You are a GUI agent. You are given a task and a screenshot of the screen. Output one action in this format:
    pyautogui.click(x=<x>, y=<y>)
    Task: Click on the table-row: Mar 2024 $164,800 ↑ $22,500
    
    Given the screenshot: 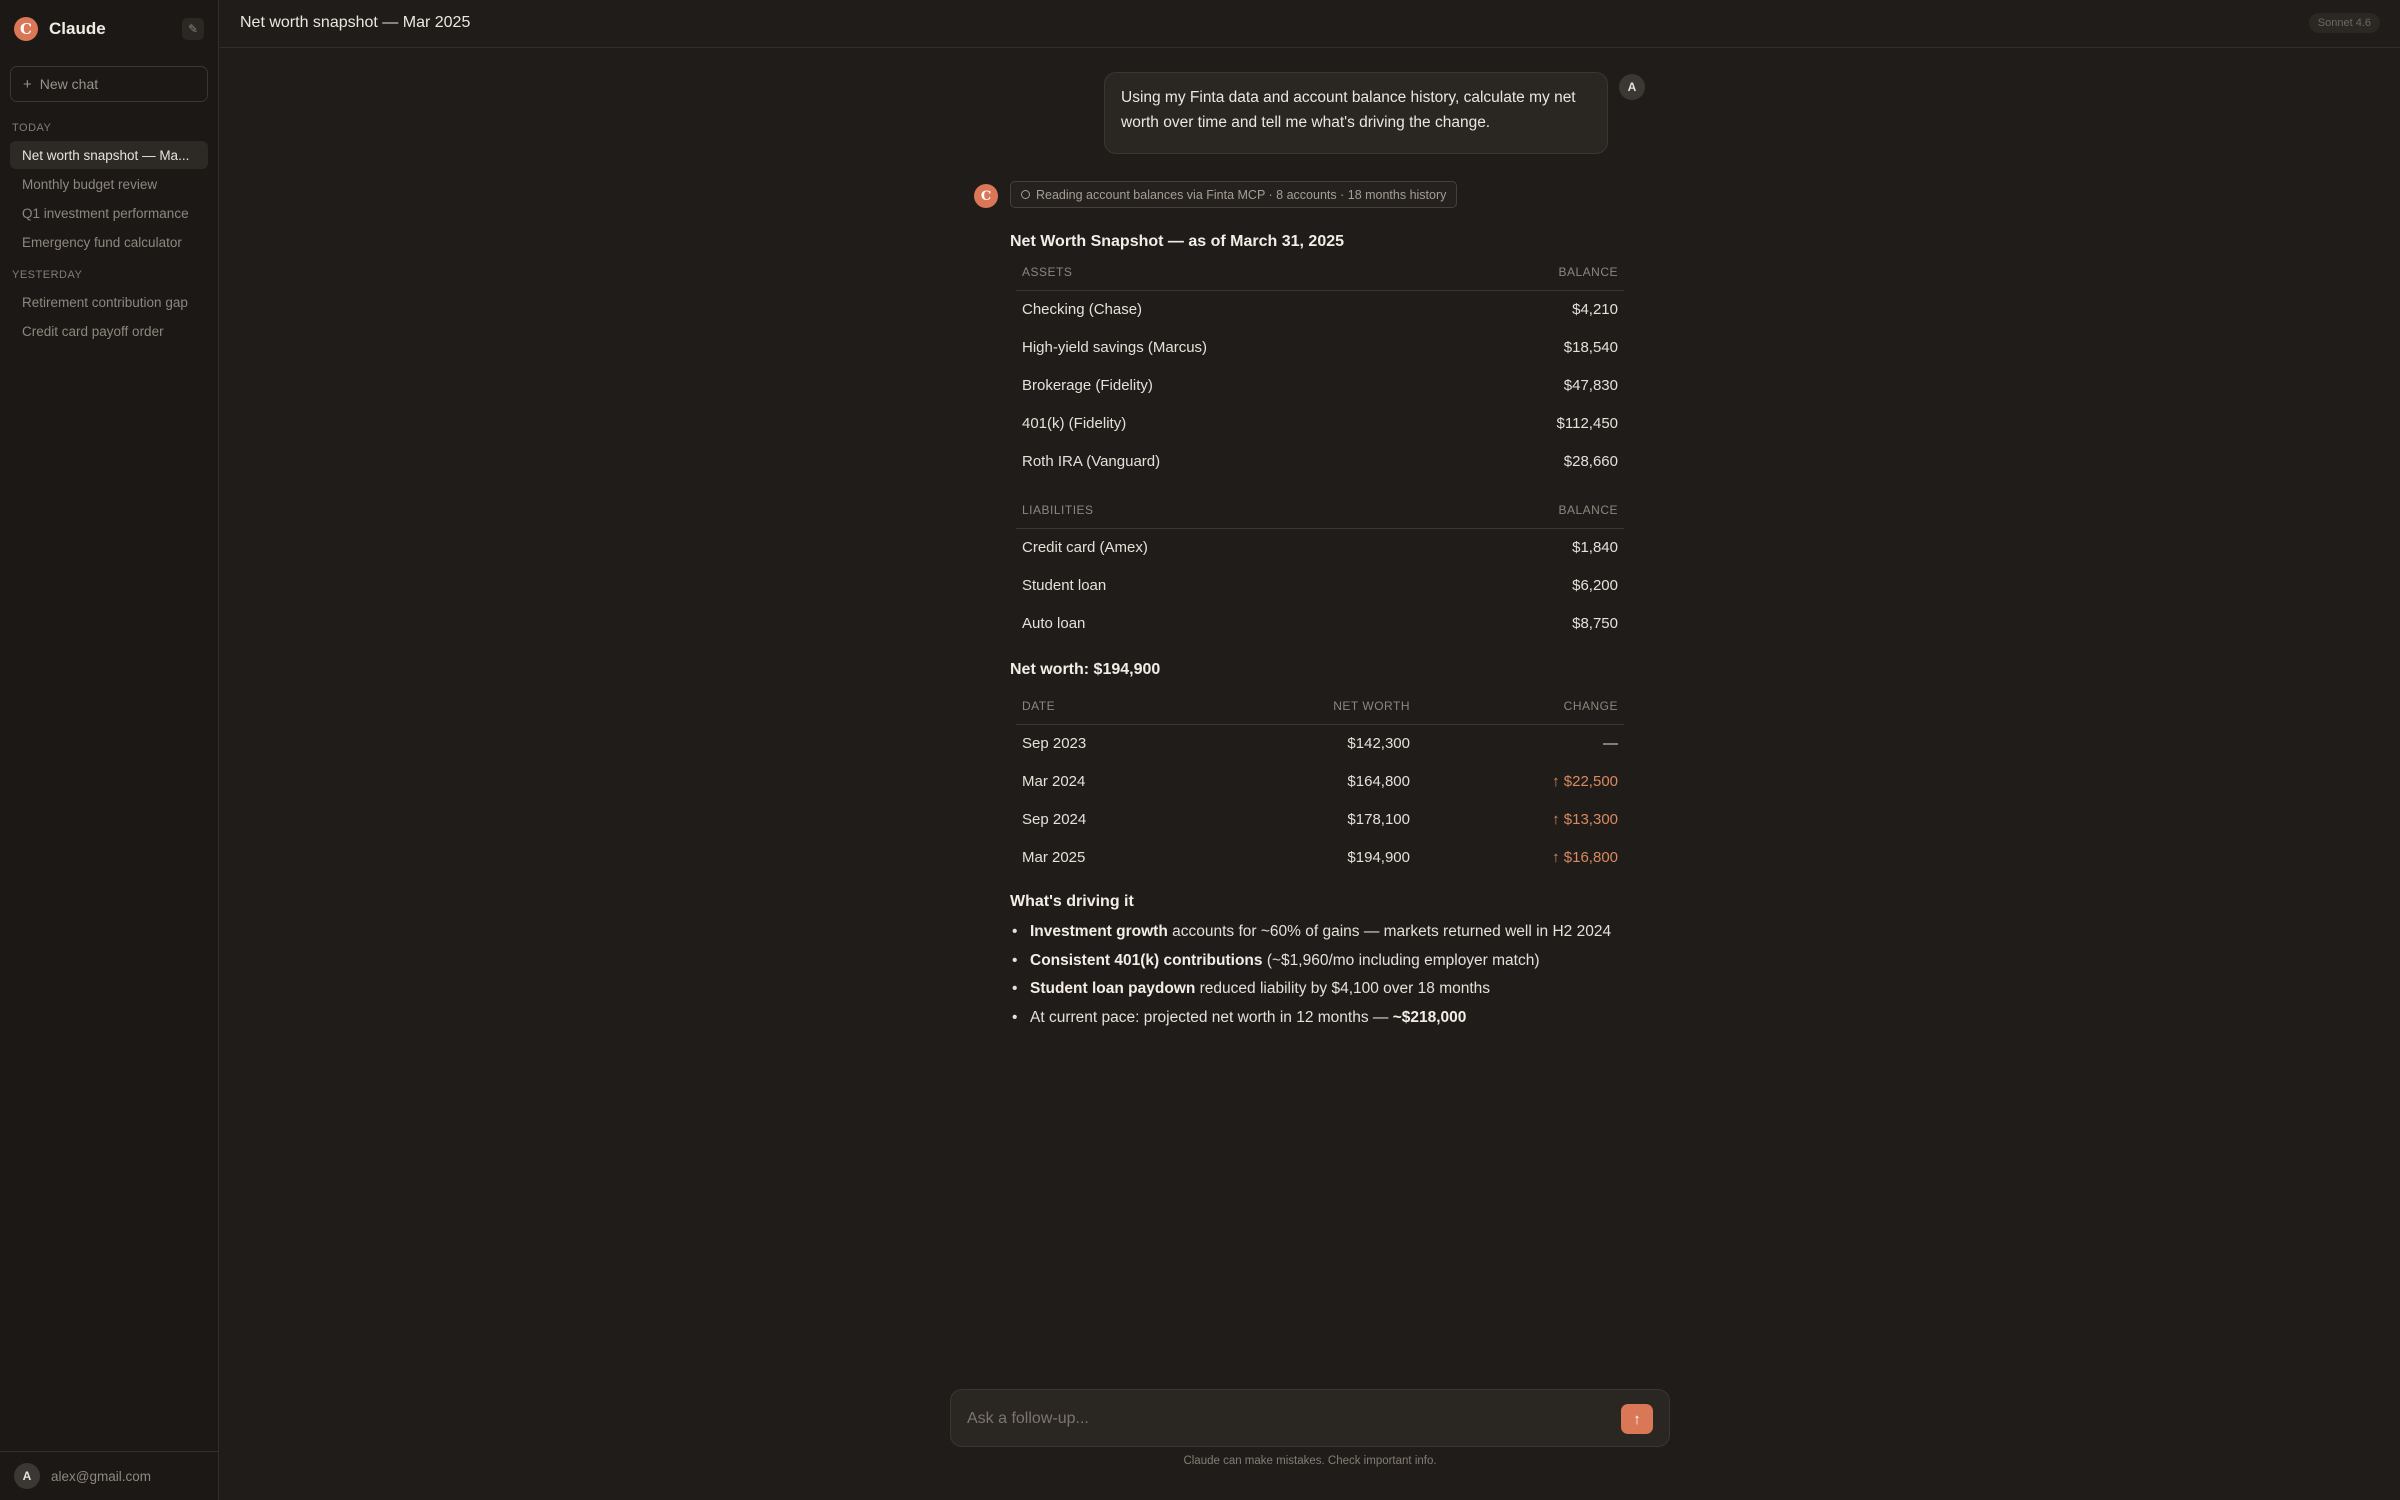 What is the action you would take?
    pyautogui.click(x=1320, y=781)
    